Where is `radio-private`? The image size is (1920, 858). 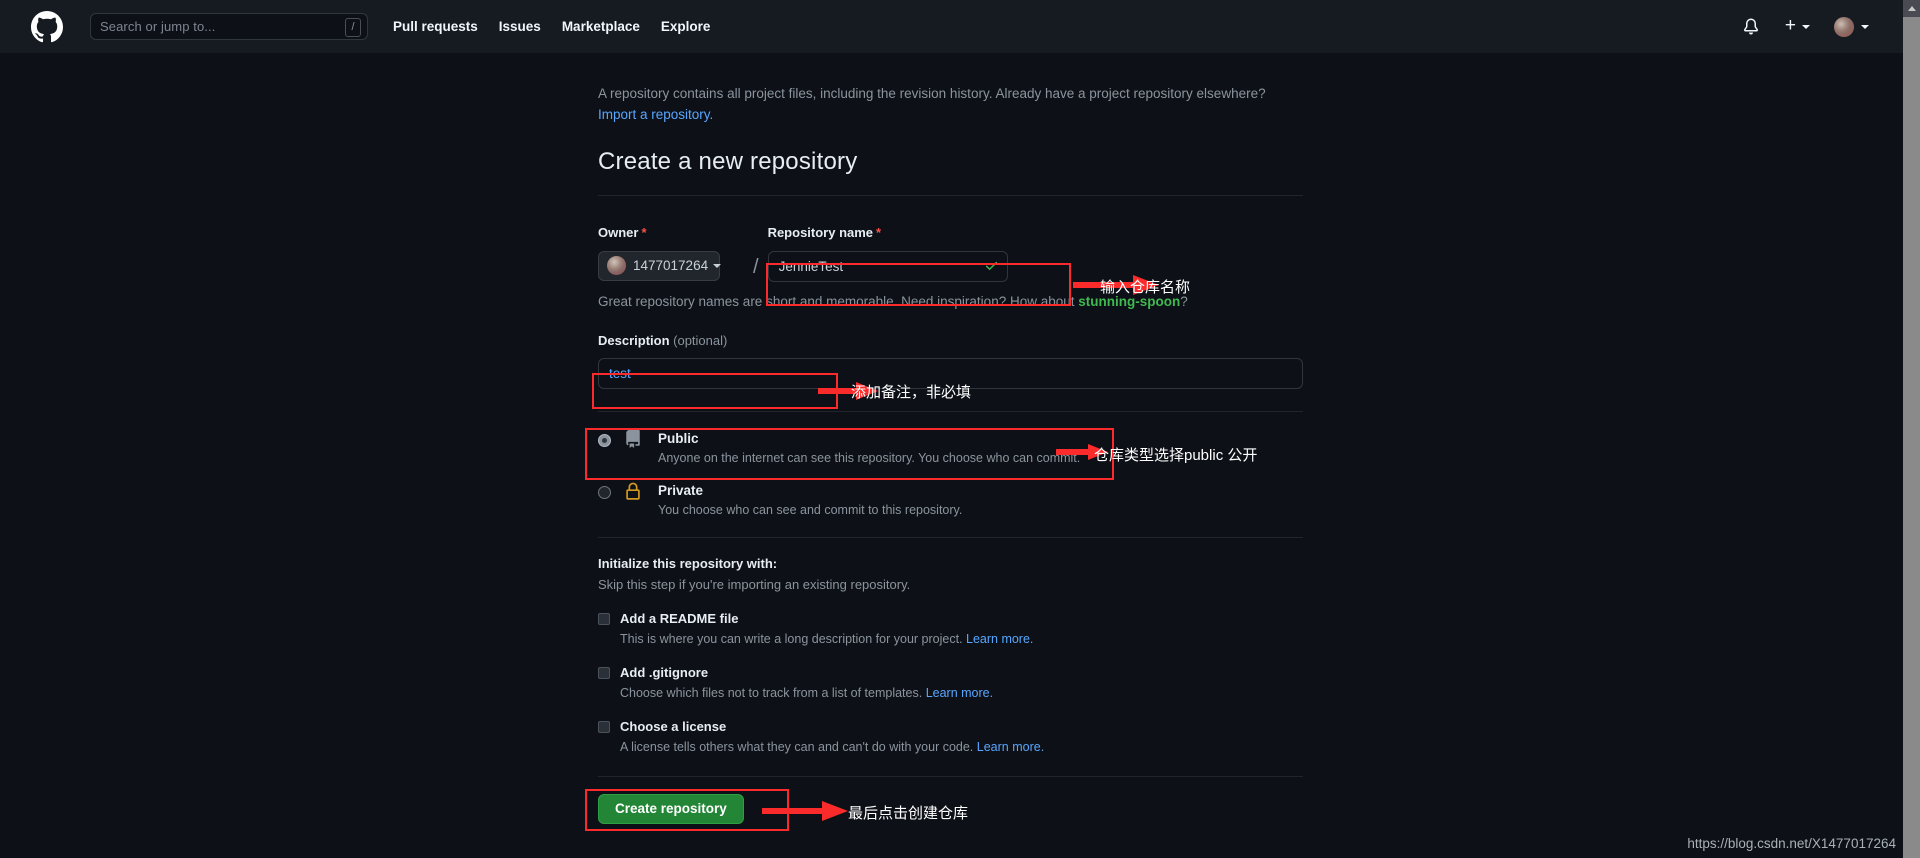 radio-private is located at coordinates (604, 492).